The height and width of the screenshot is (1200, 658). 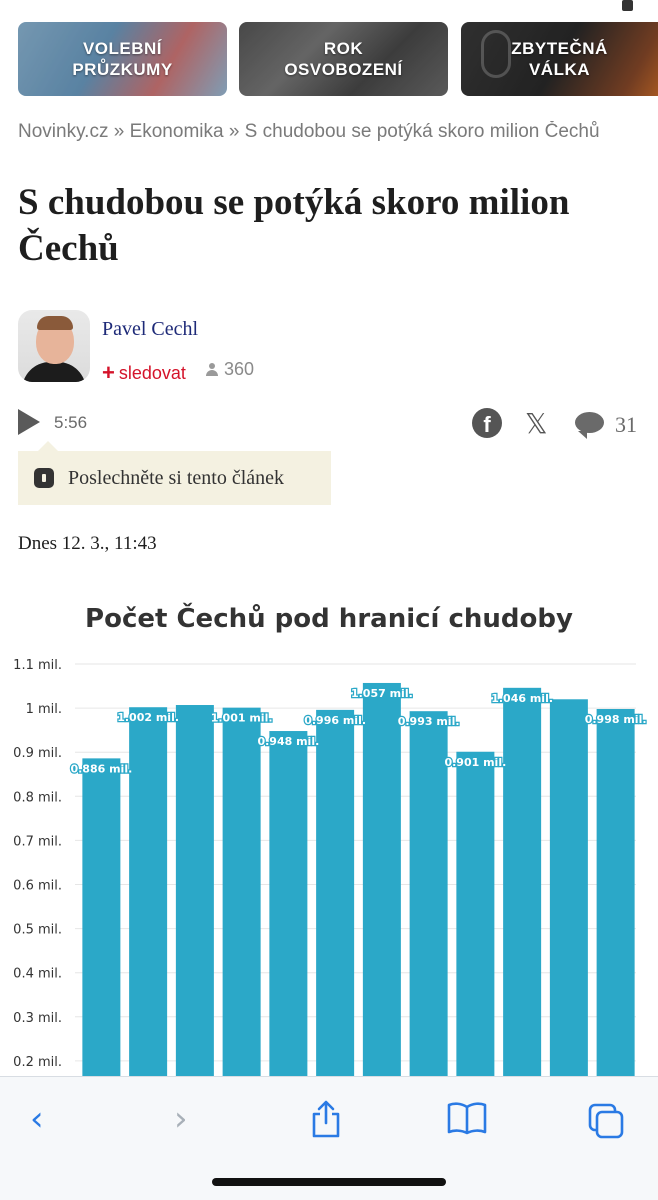 I want to click on comment-count: 31, so click(x=626, y=425).